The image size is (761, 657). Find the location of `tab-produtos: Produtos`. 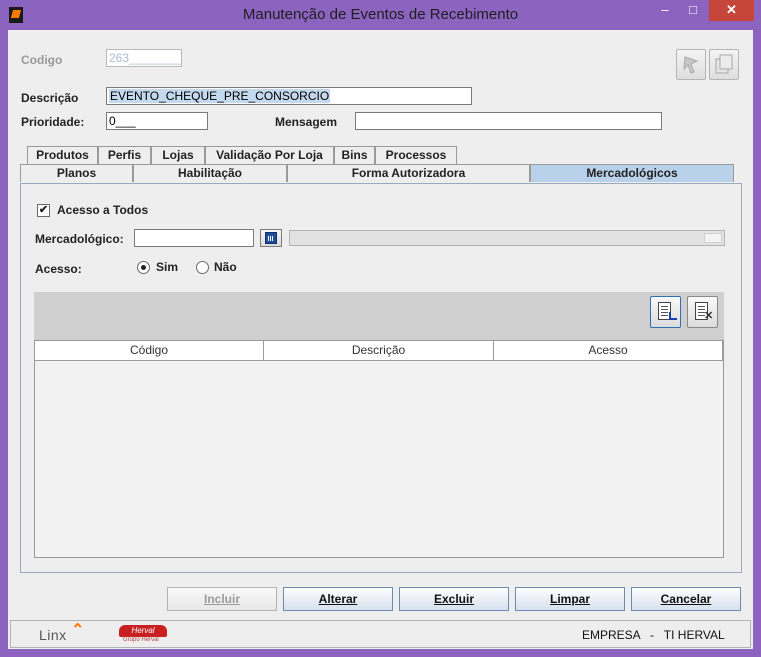

tab-produtos: Produtos is located at coordinates (62, 155).